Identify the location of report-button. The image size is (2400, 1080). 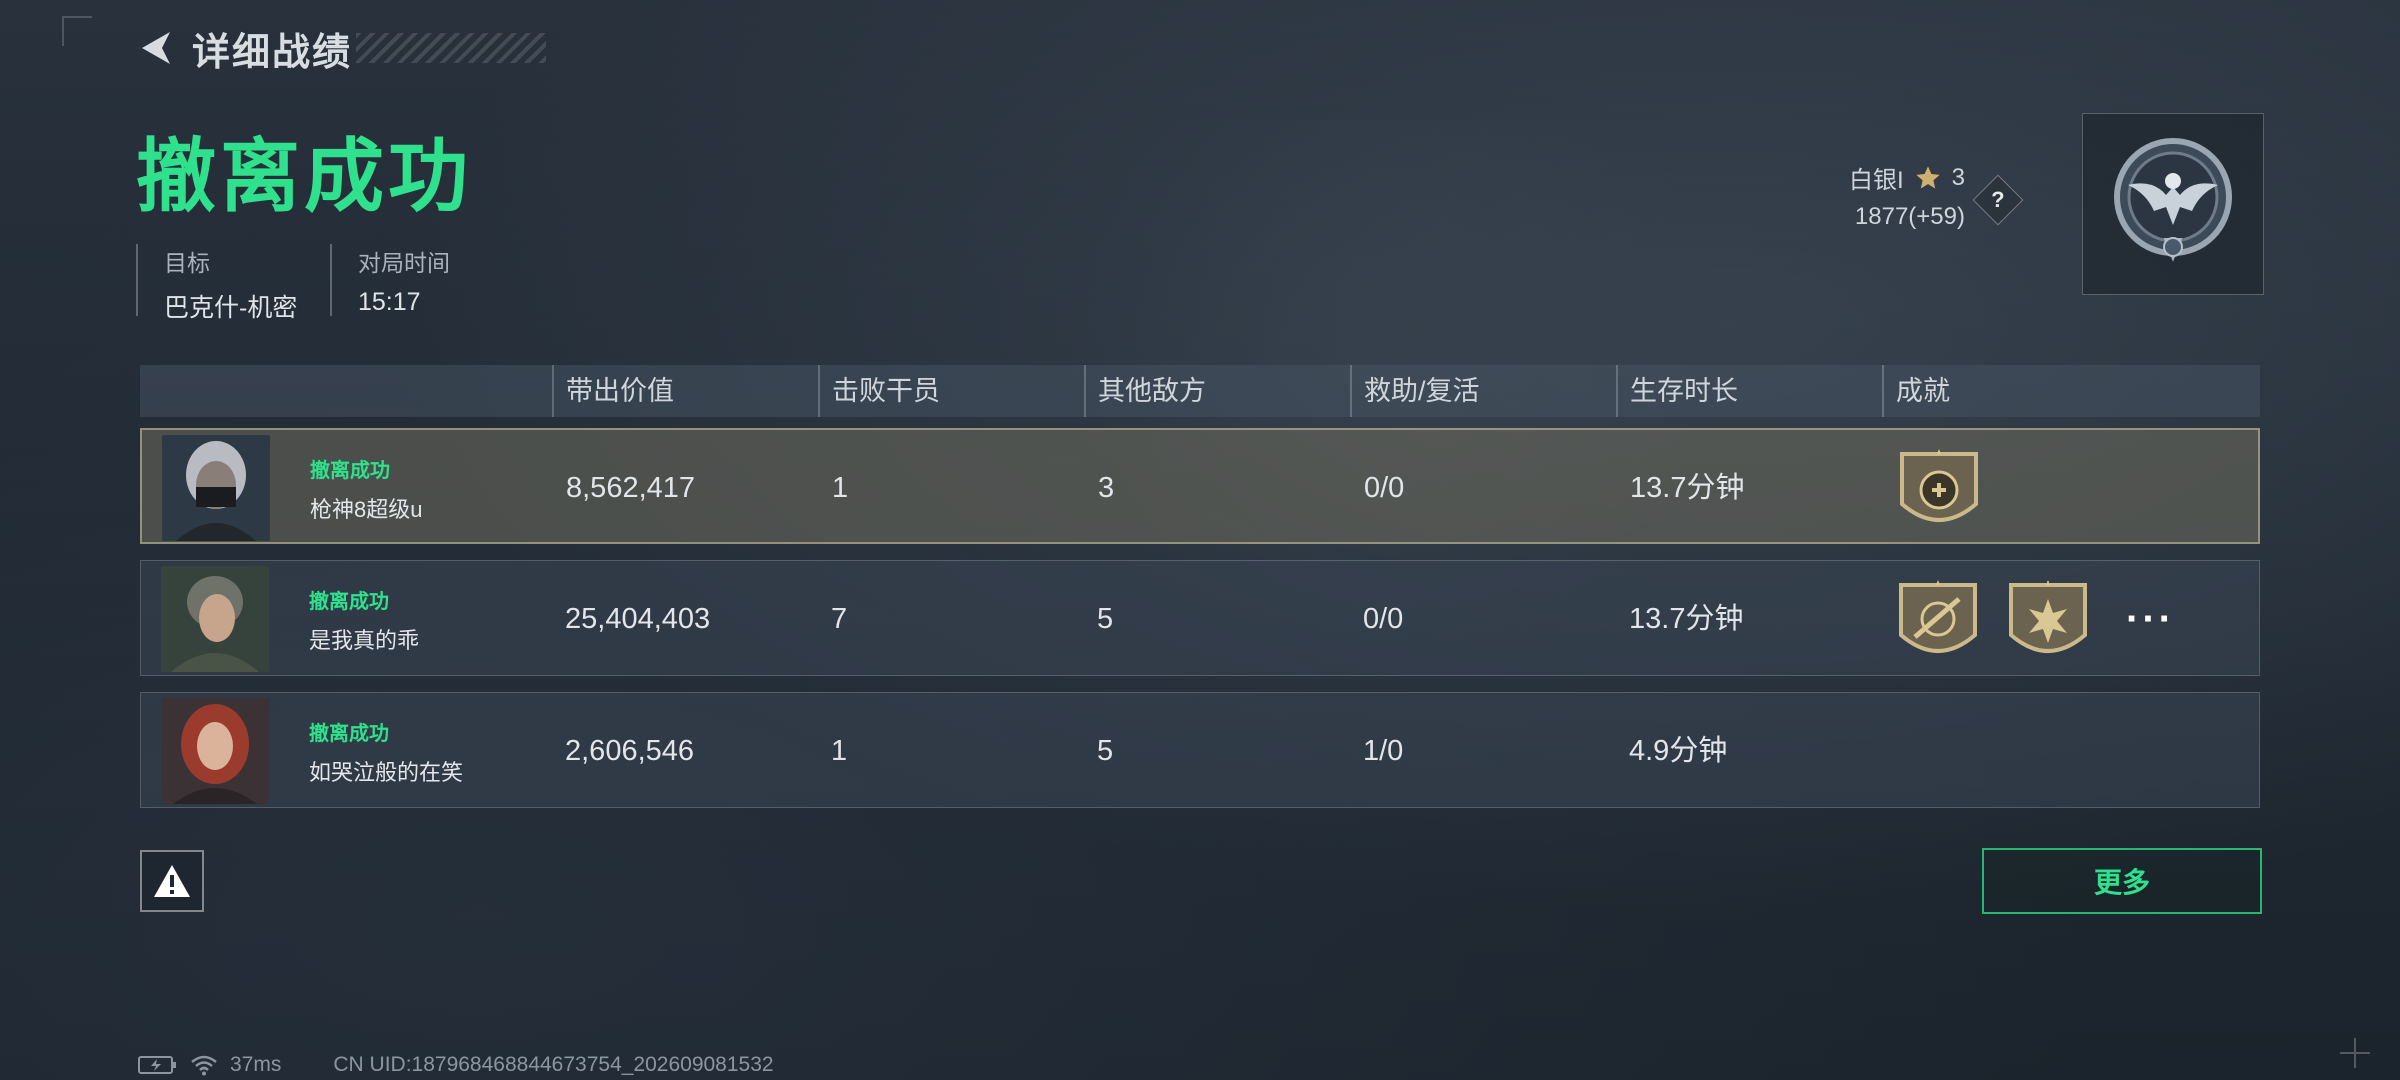
(172, 881).